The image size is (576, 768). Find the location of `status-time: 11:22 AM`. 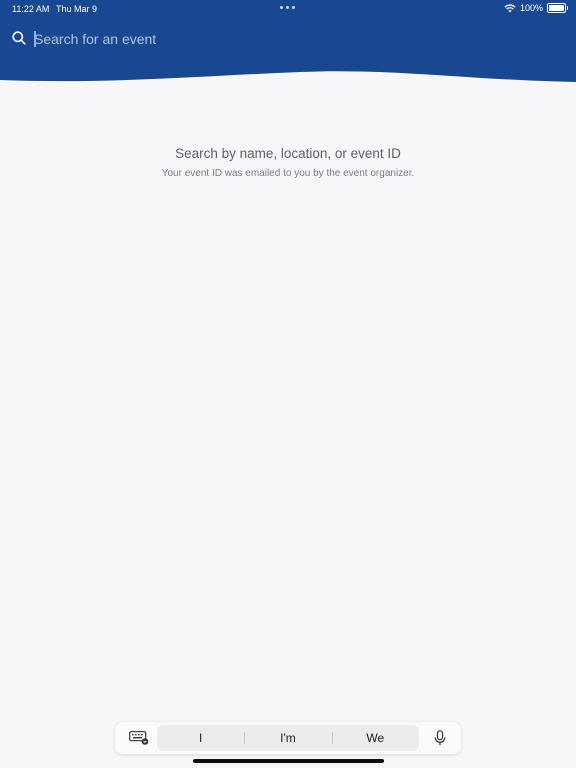

status-time: 11:22 AM is located at coordinates (31, 9).